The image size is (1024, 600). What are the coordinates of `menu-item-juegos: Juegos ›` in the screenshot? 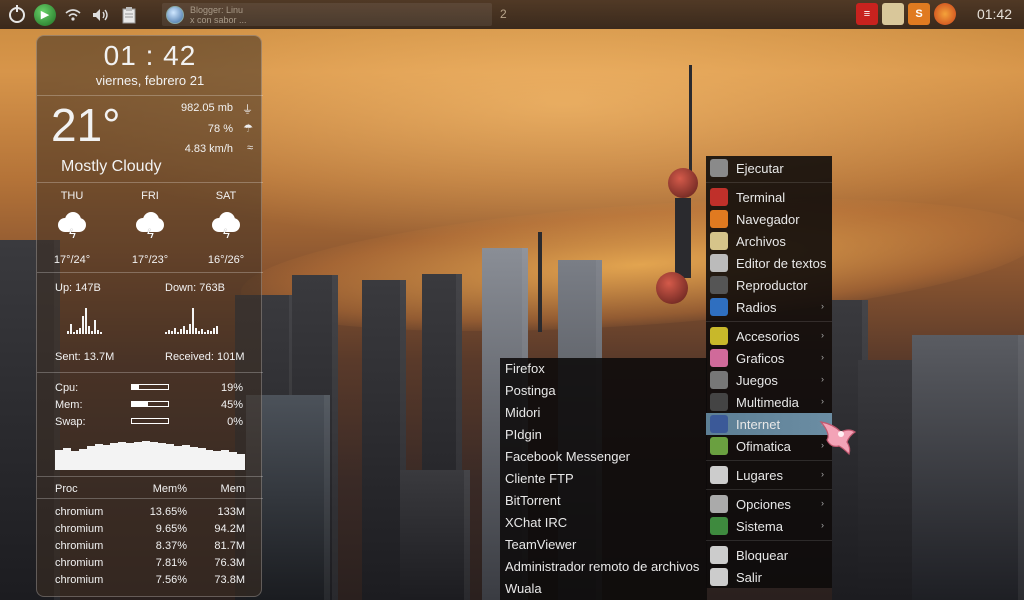 It's located at (769, 380).